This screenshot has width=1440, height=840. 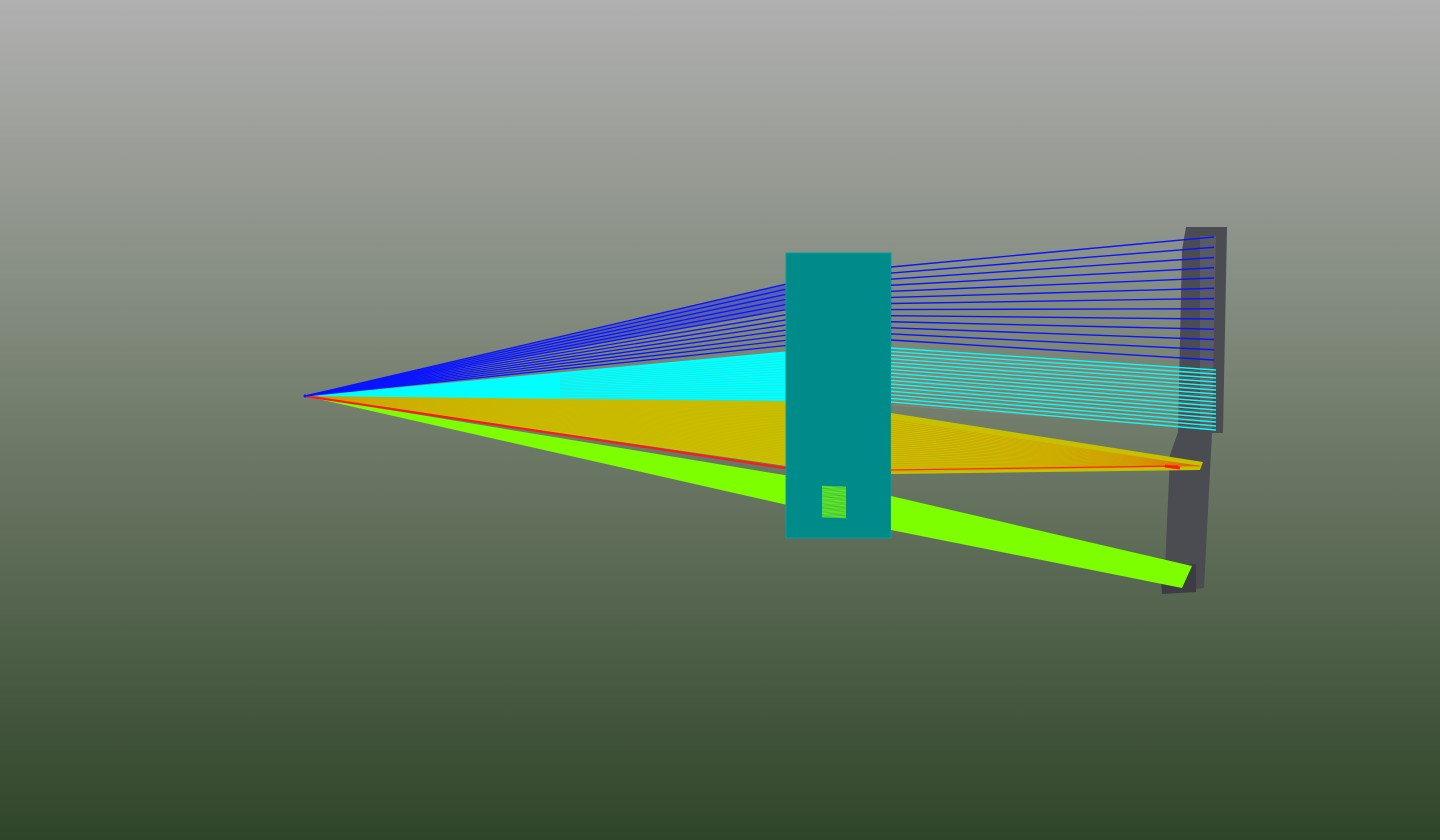 I want to click on highlight-ray-spot, so click(x=1172, y=467).